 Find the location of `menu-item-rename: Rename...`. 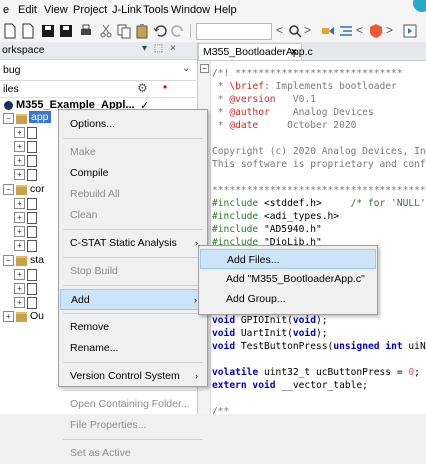

menu-item-rename: Rename... is located at coordinates (133, 348).